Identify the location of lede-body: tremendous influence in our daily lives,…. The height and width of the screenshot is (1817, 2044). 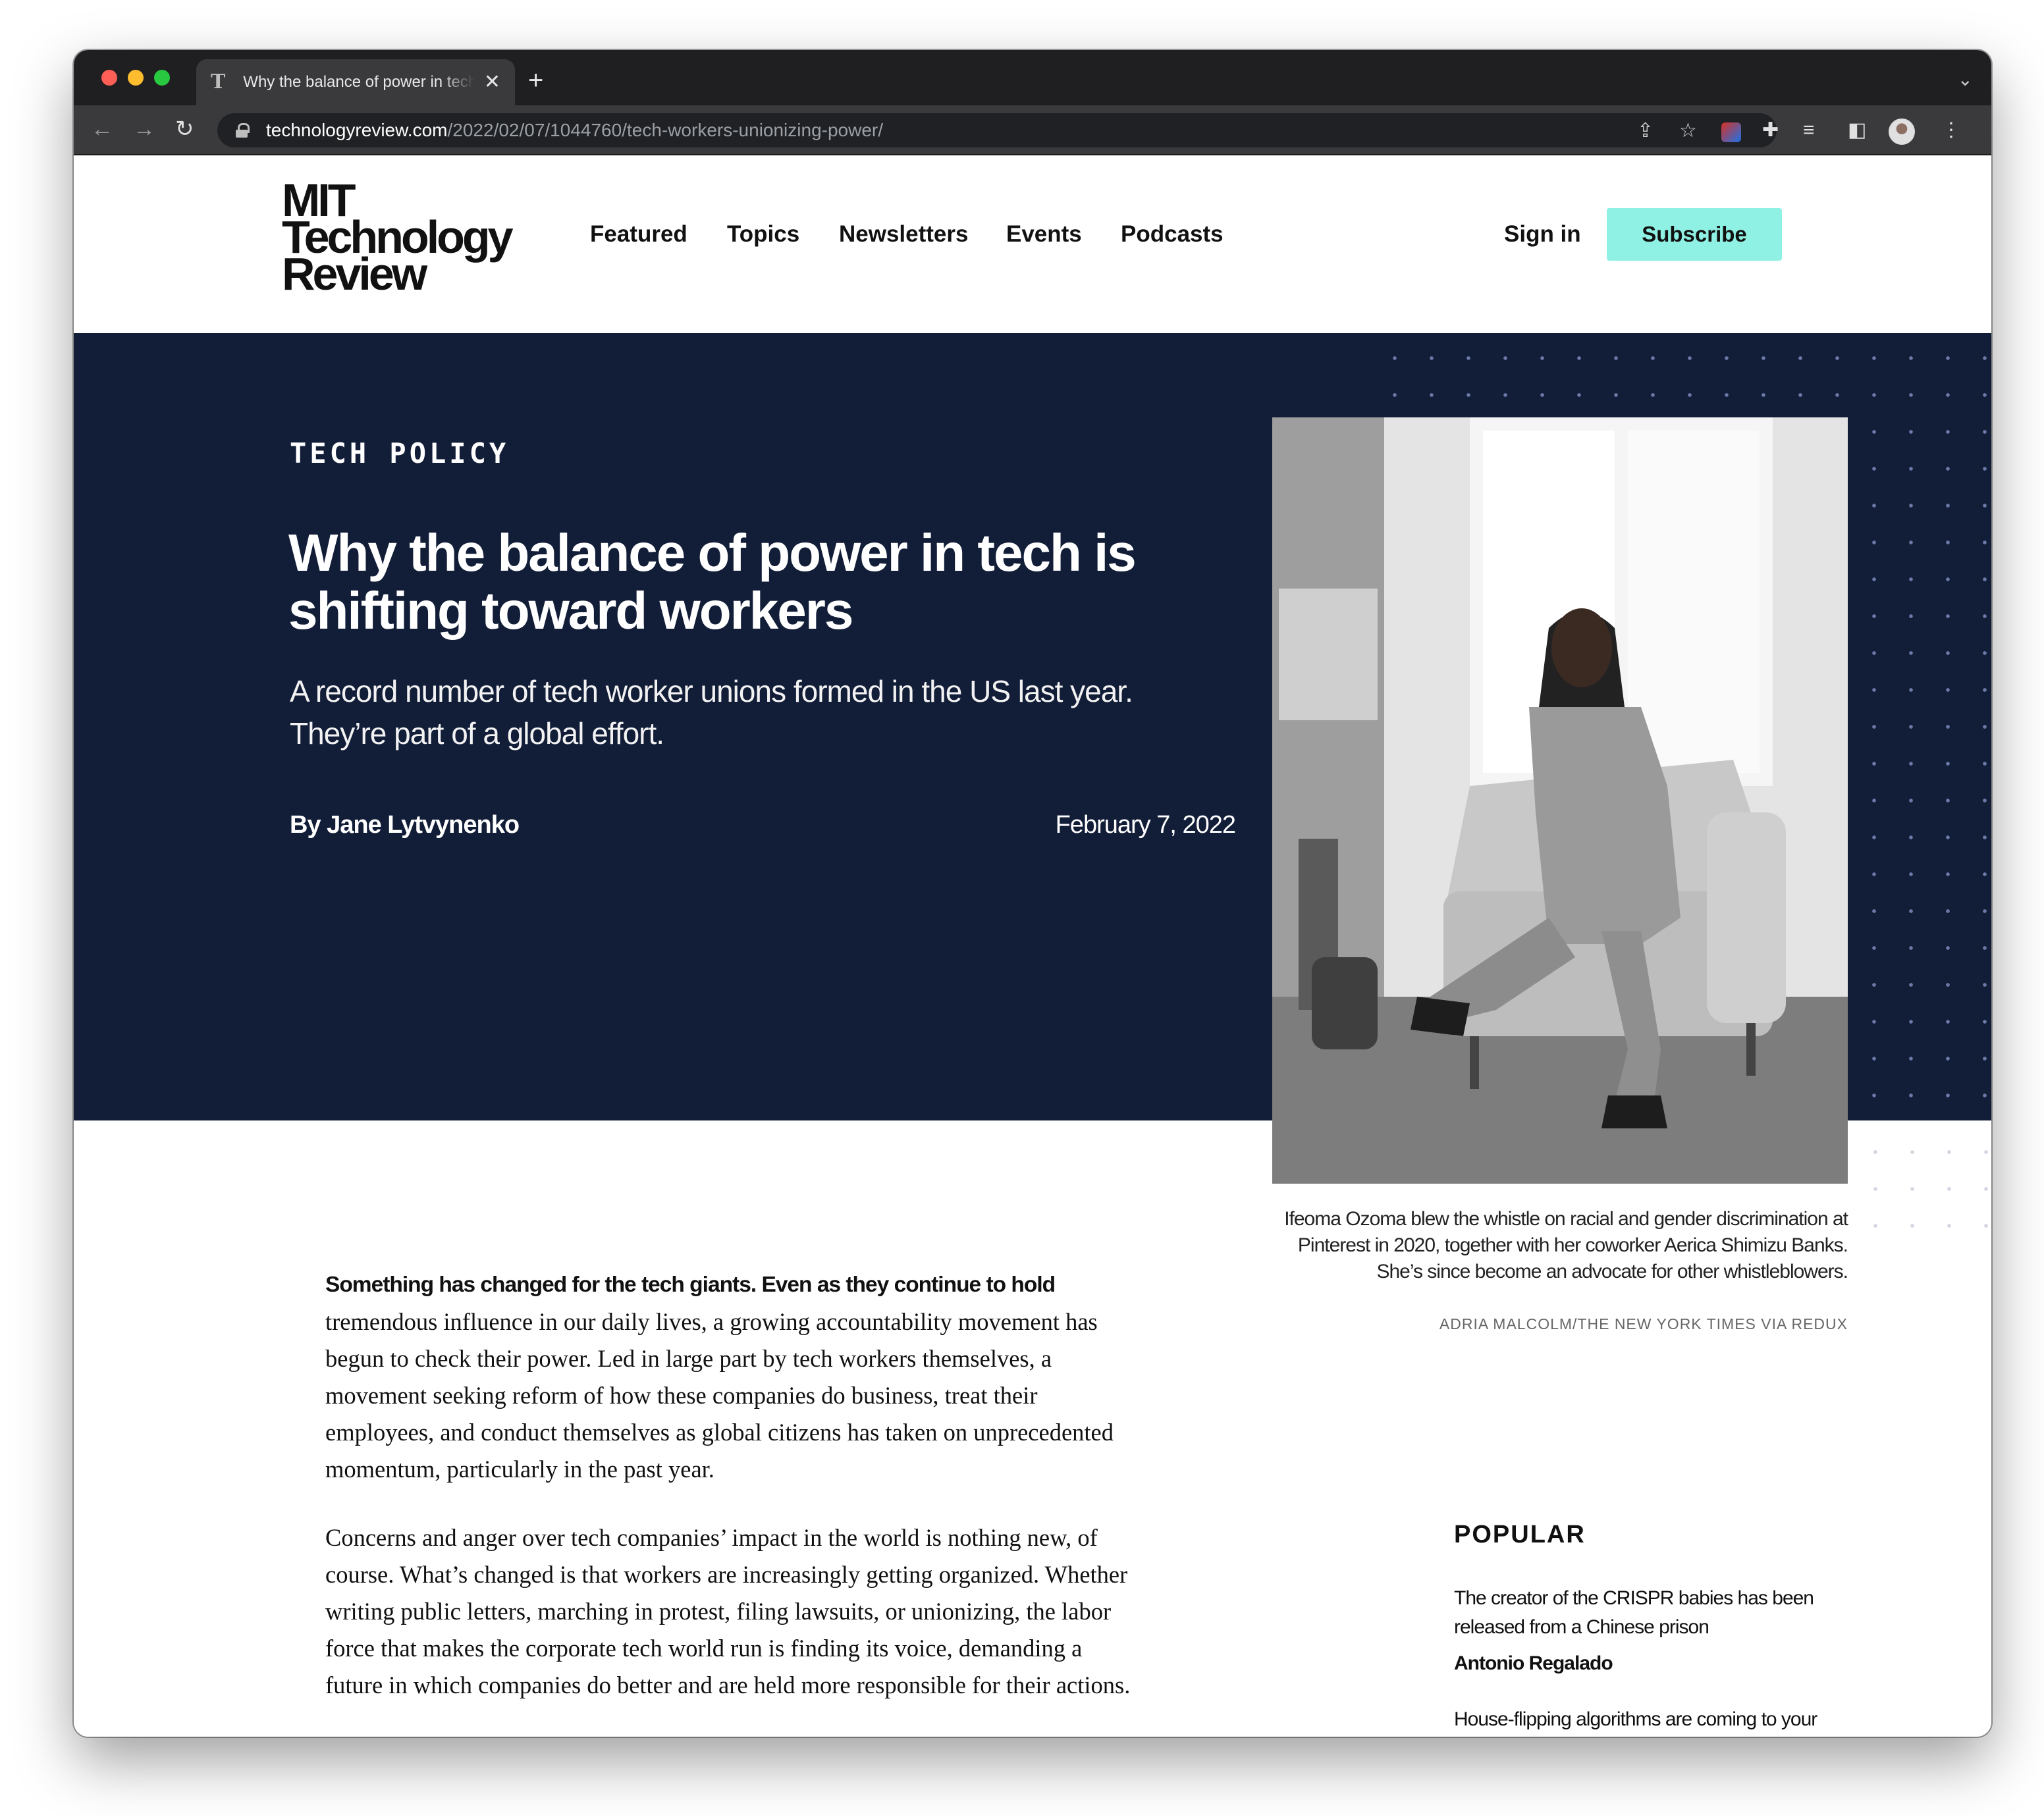
(719, 1395).